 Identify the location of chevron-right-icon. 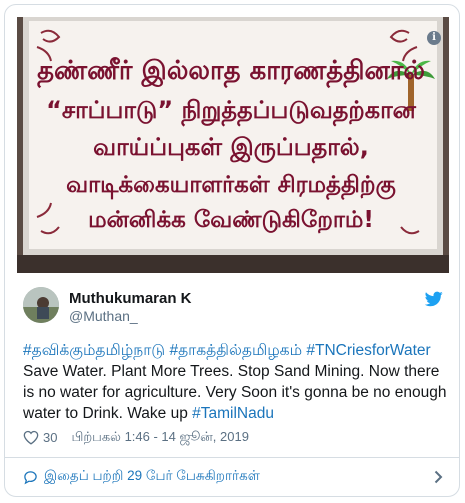
(438, 477).